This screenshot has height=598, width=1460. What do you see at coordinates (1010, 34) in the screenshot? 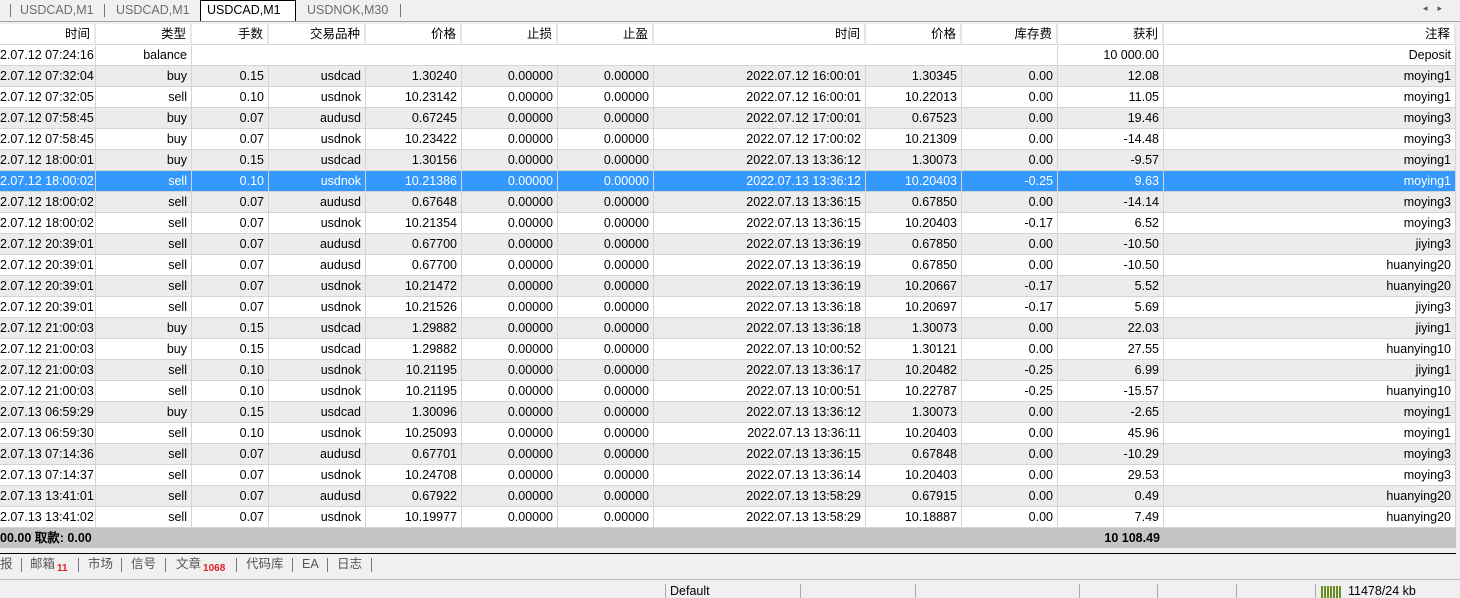
I see `column-header-swap: 库存费` at bounding box center [1010, 34].